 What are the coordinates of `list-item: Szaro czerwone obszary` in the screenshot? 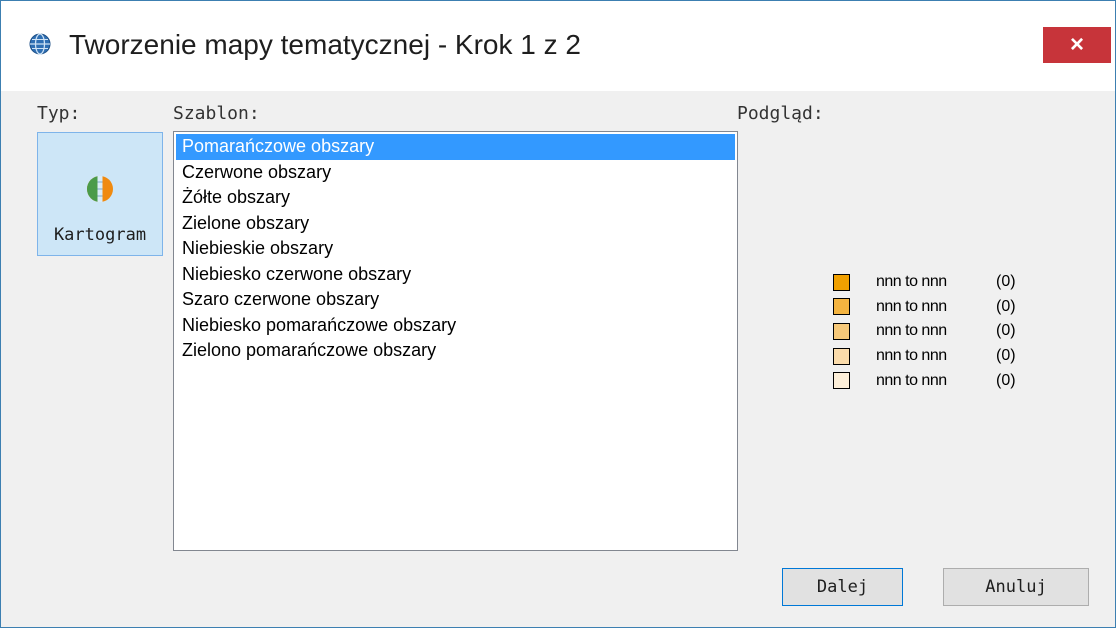 It's located at (455, 300).